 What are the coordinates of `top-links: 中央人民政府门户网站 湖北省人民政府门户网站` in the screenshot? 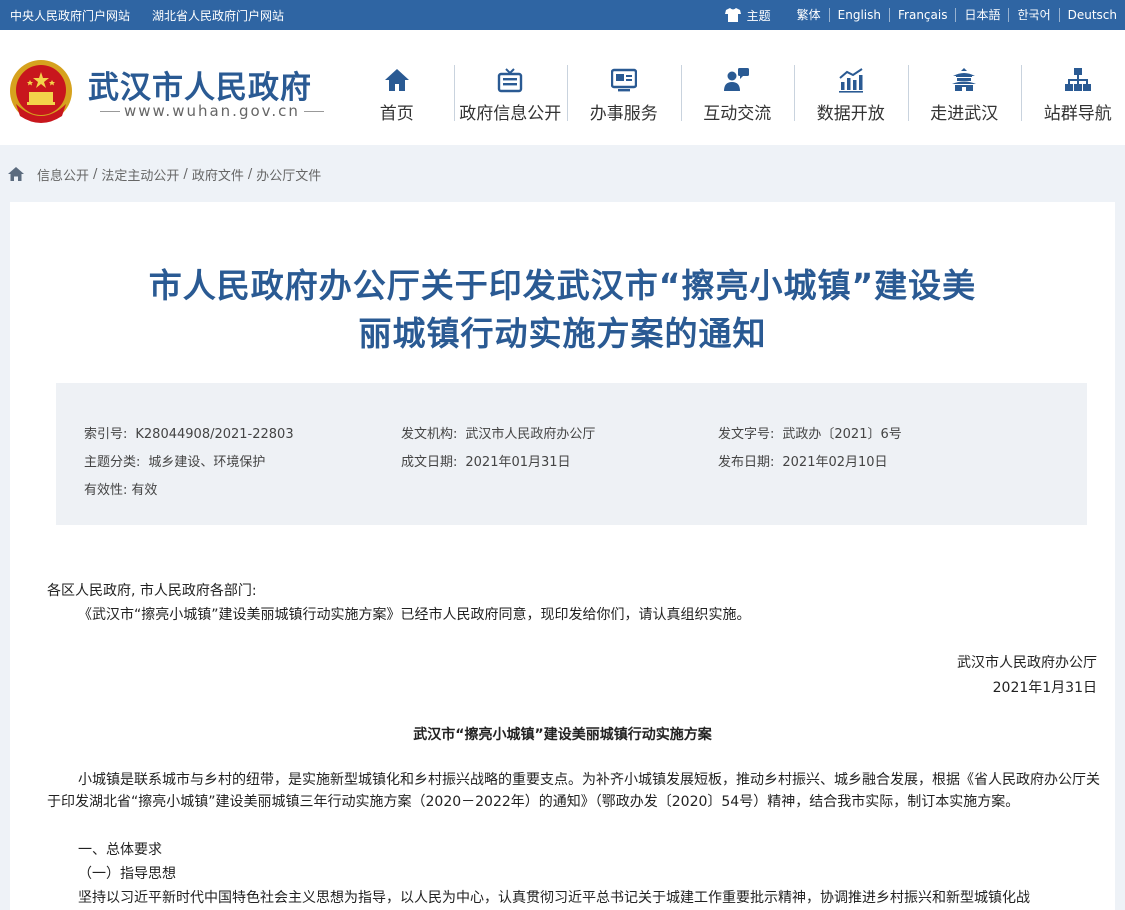 It's located at (147, 15).